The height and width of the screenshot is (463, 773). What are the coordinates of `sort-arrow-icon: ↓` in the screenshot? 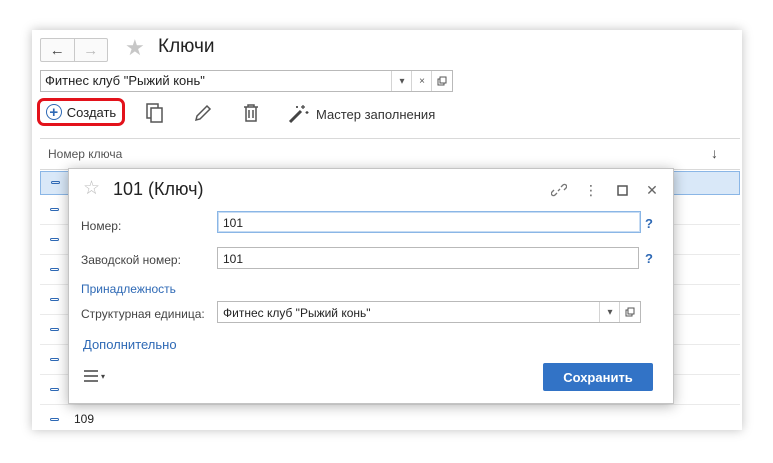 It's located at (714, 153).